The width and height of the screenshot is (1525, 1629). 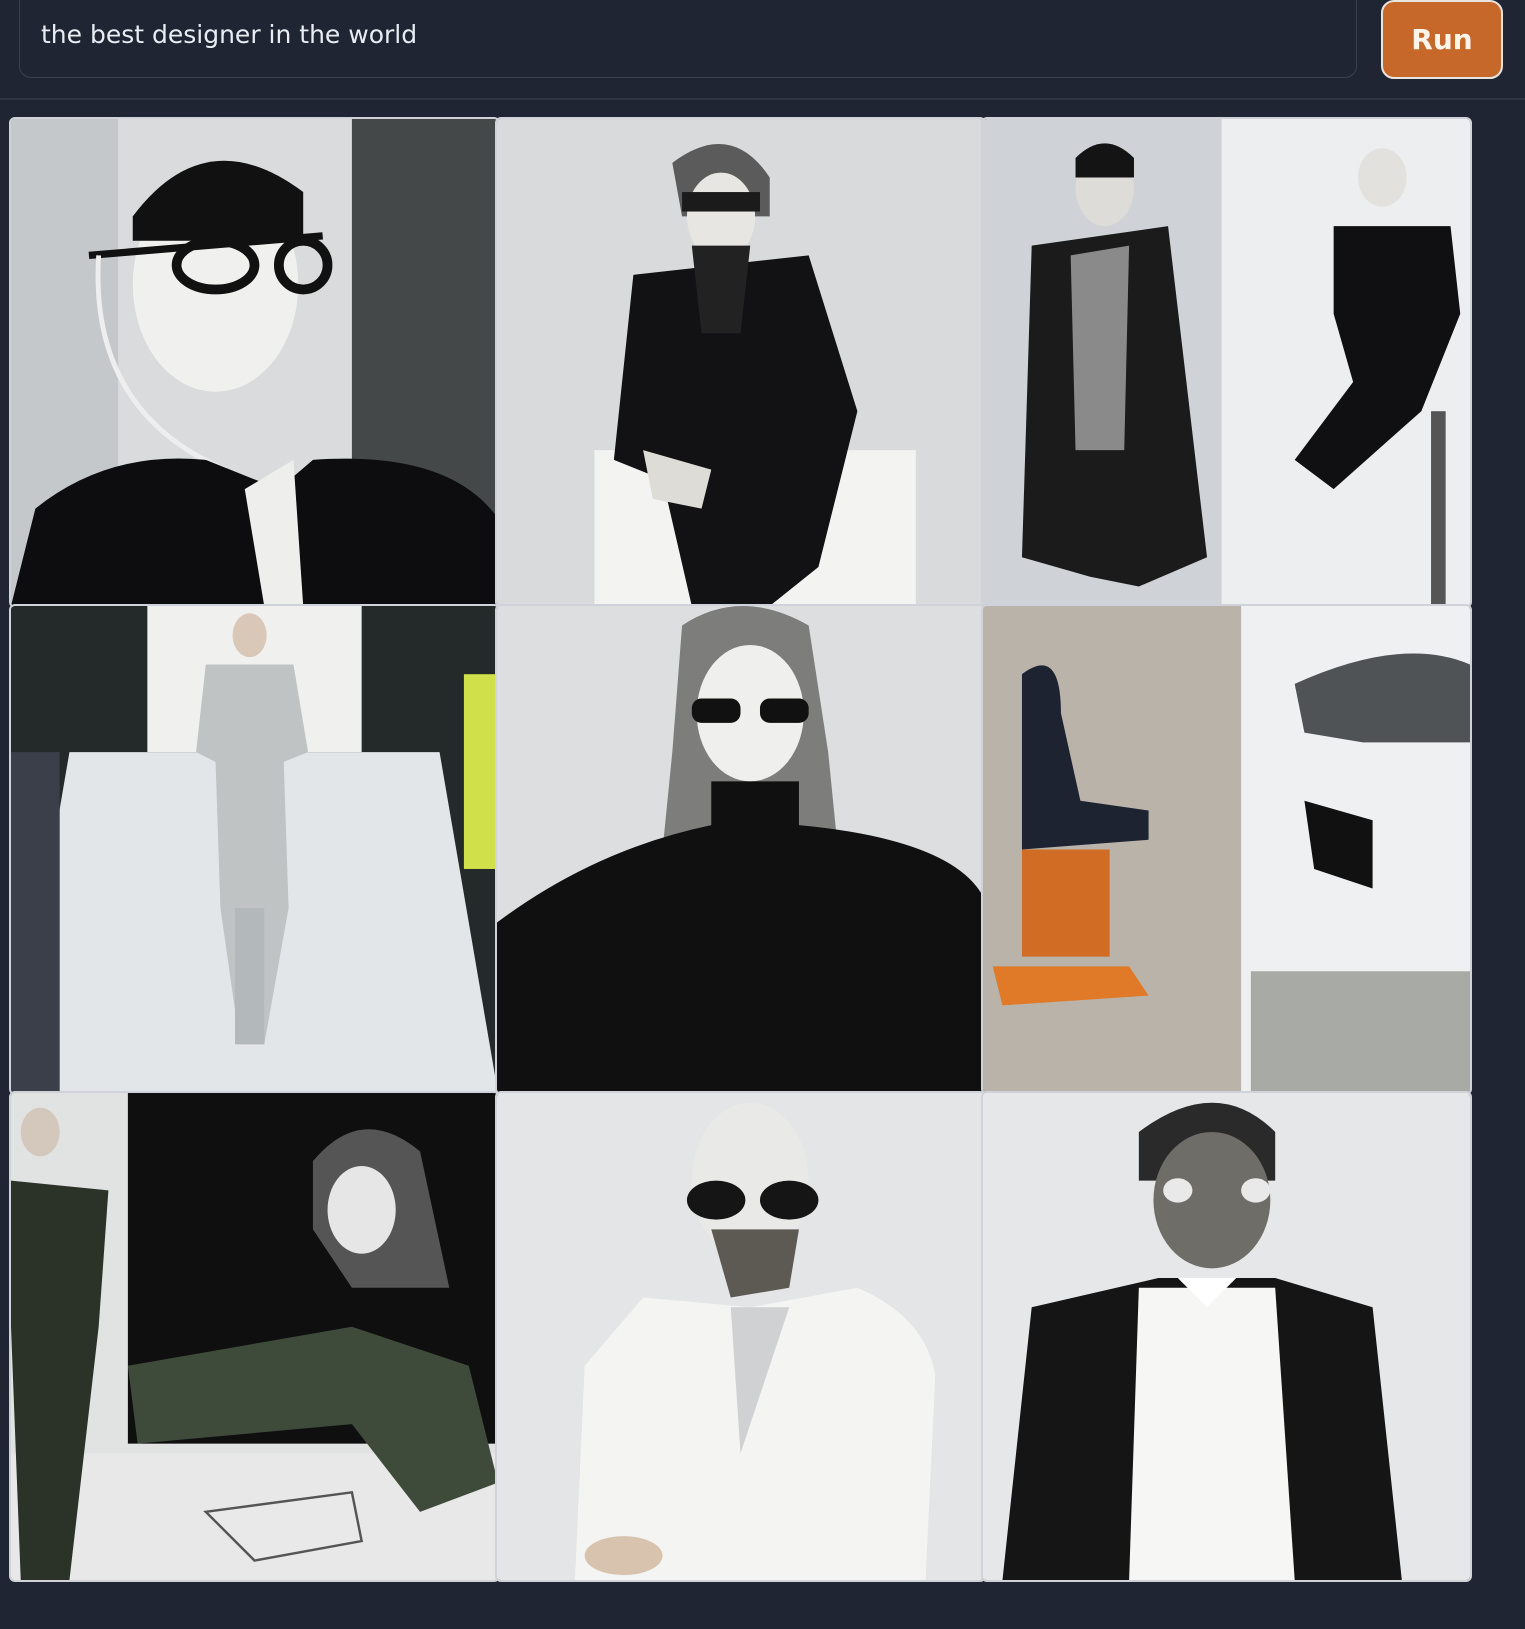 What do you see at coordinates (229, 34) in the screenshot?
I see `prompt-input-value: the best designer in the world` at bounding box center [229, 34].